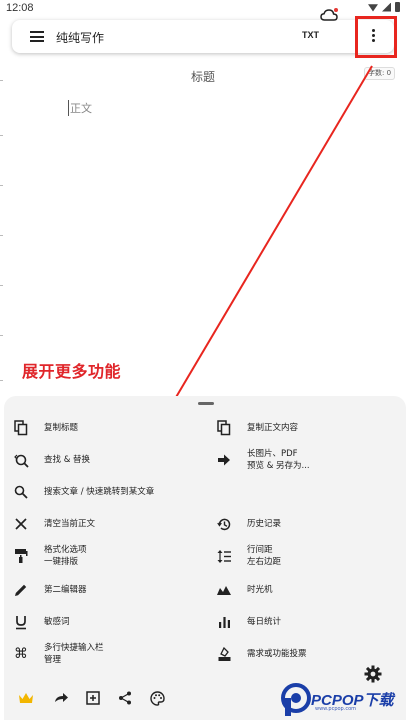 This screenshot has width=406, height=720. I want to click on menu-item-quick-input: ⌘ 多行快捷输入栏 管理, so click(103, 654).